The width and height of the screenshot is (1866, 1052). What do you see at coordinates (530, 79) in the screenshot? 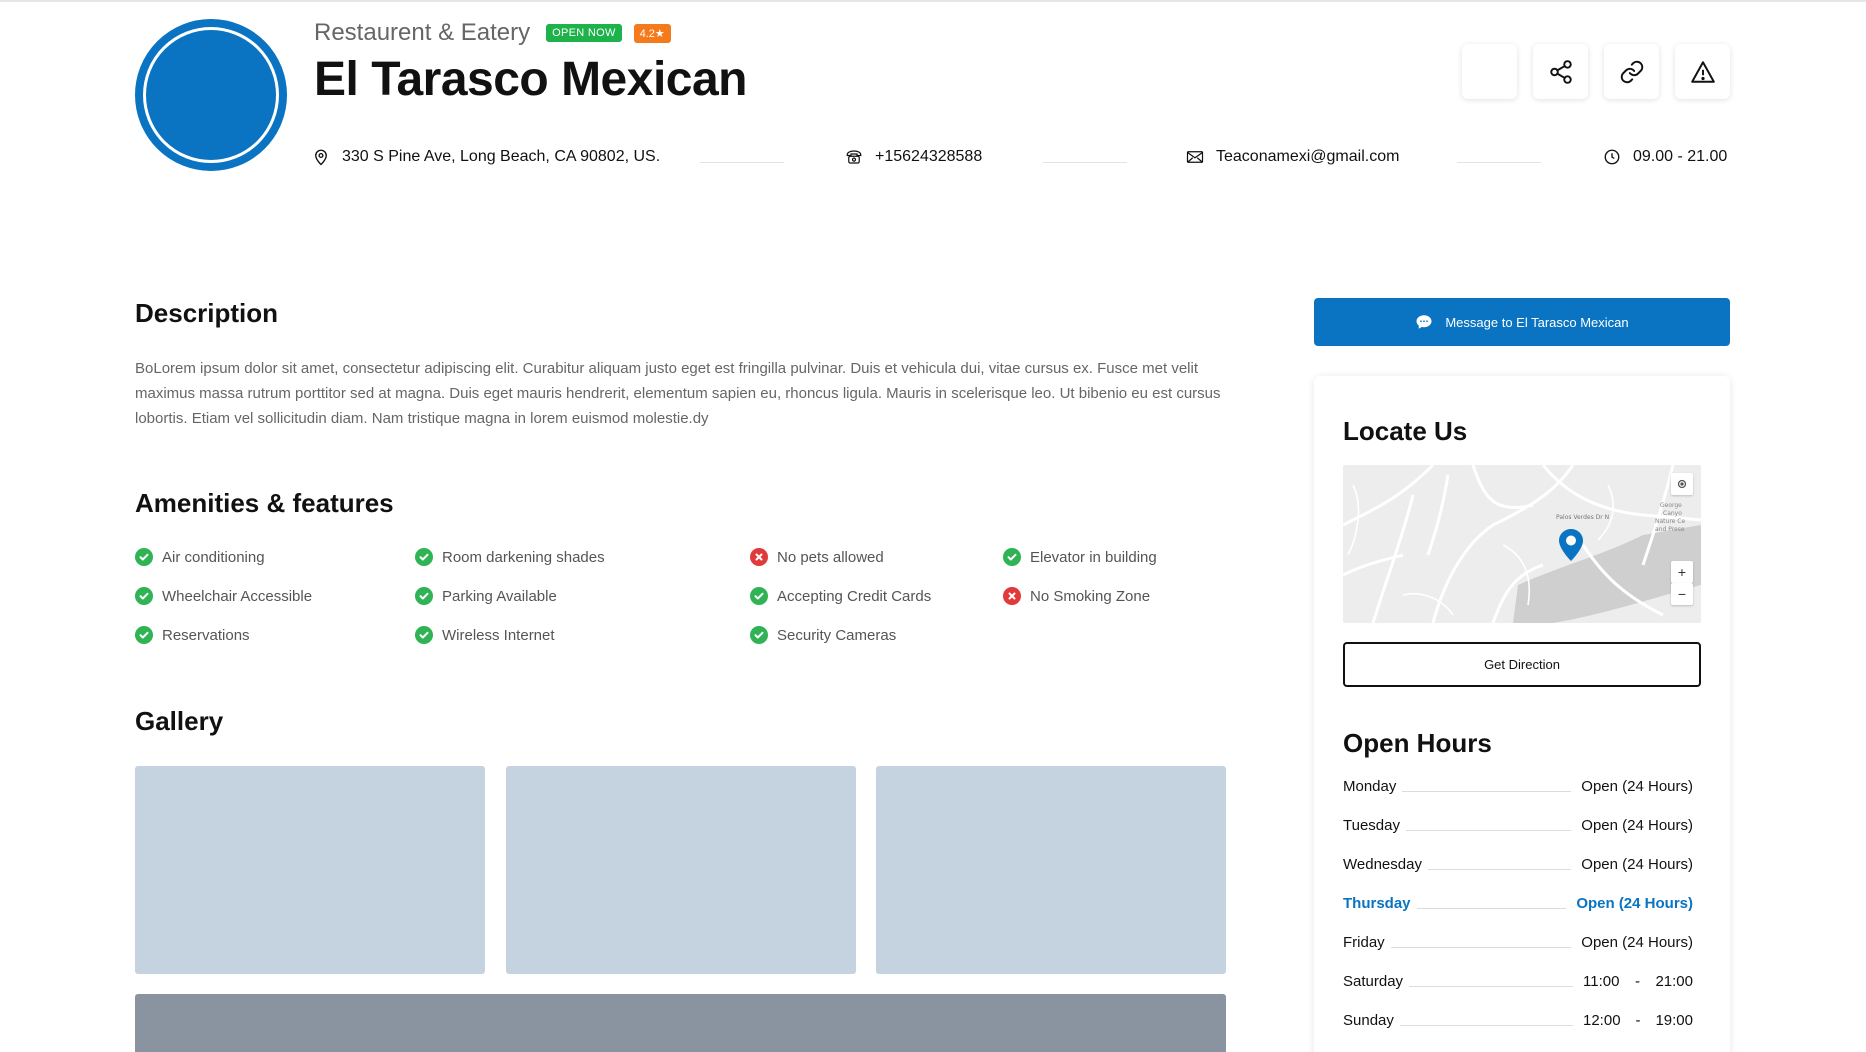
I see `business-name: El Tarasco Mexican` at bounding box center [530, 79].